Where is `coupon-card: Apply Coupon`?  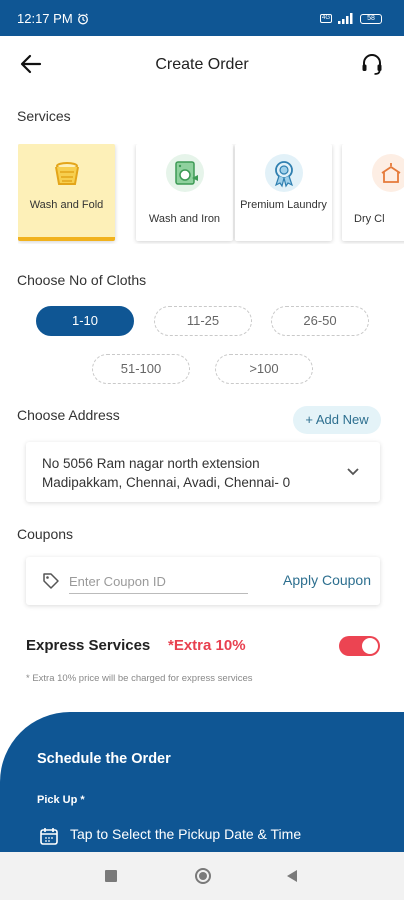 coupon-card: Apply Coupon is located at coordinates (203, 581).